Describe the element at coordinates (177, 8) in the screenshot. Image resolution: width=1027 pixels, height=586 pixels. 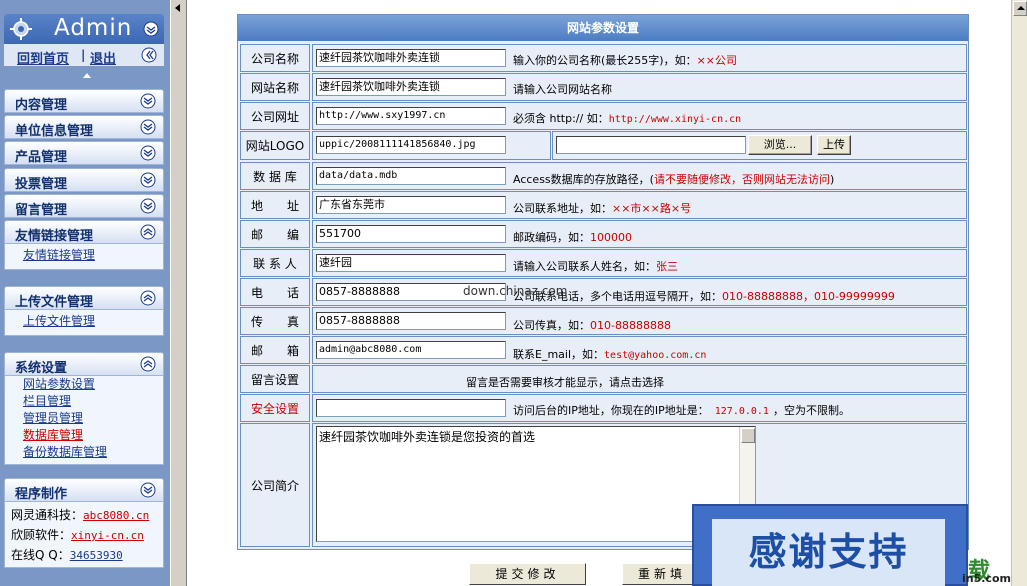
I see `collapse-sidebar-icon` at that location.